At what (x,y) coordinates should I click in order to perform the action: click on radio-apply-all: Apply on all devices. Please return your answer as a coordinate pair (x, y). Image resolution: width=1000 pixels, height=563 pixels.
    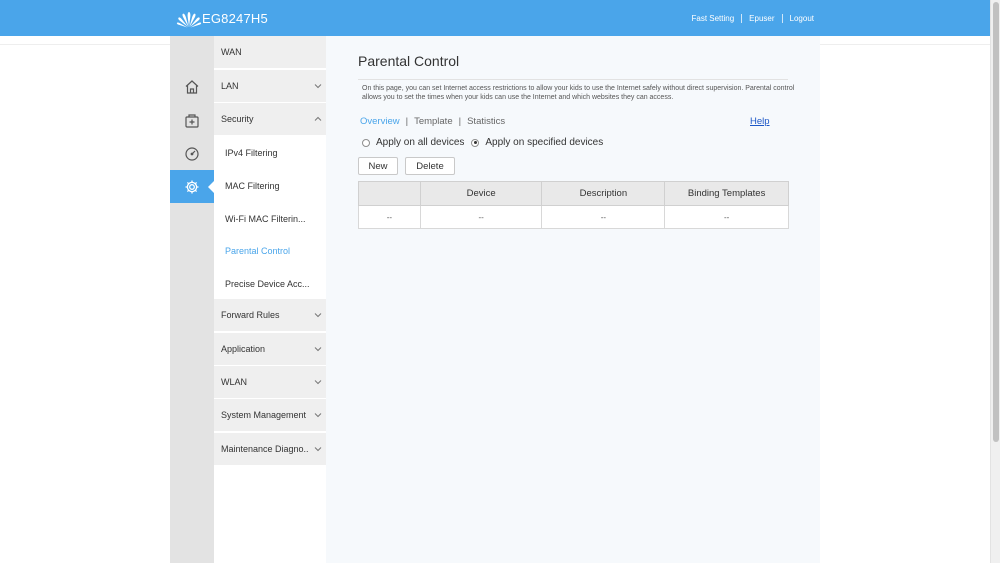
    Looking at the image, I should click on (413, 142).